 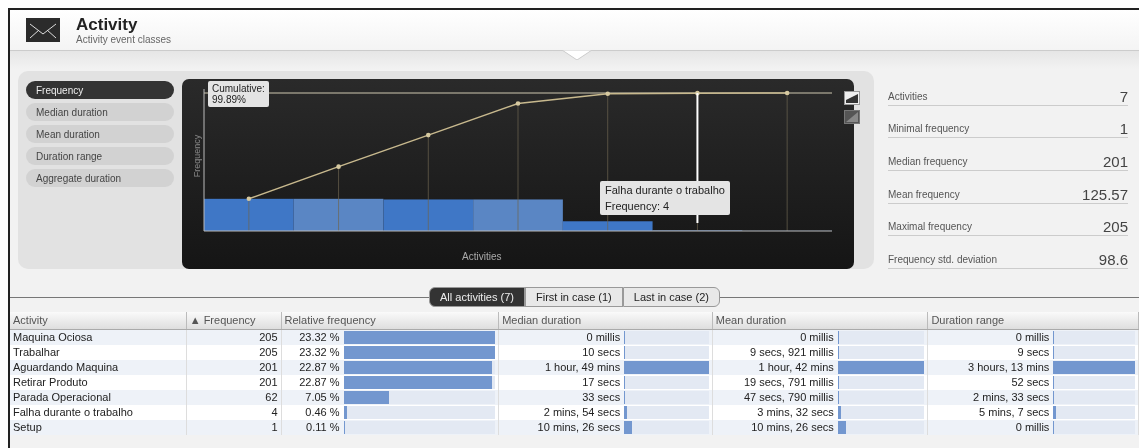 I want to click on stat-label: Minimal frequency, so click(x=929, y=130).